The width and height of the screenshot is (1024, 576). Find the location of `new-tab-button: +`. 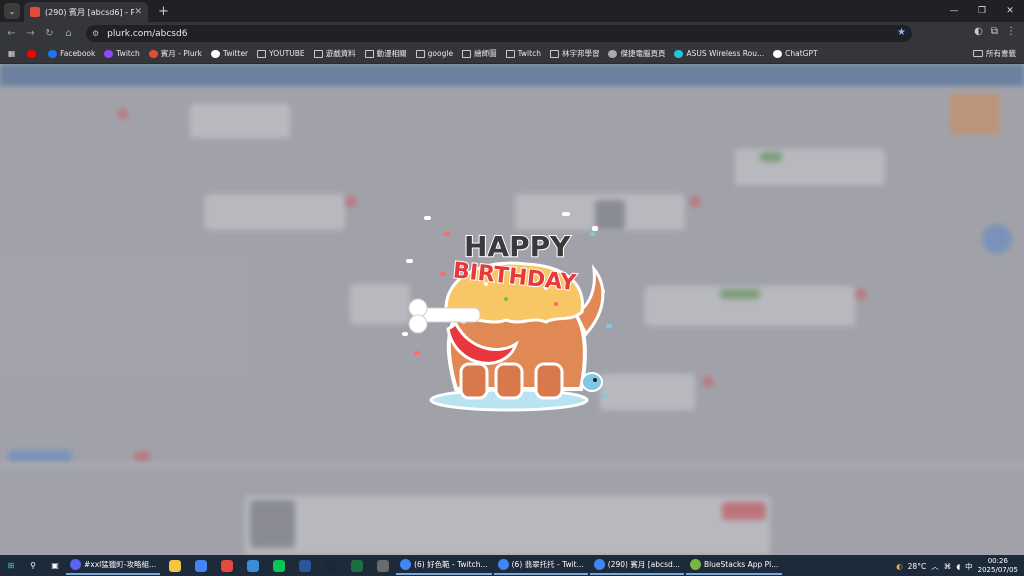

new-tab-button: + is located at coordinates (163, 11).